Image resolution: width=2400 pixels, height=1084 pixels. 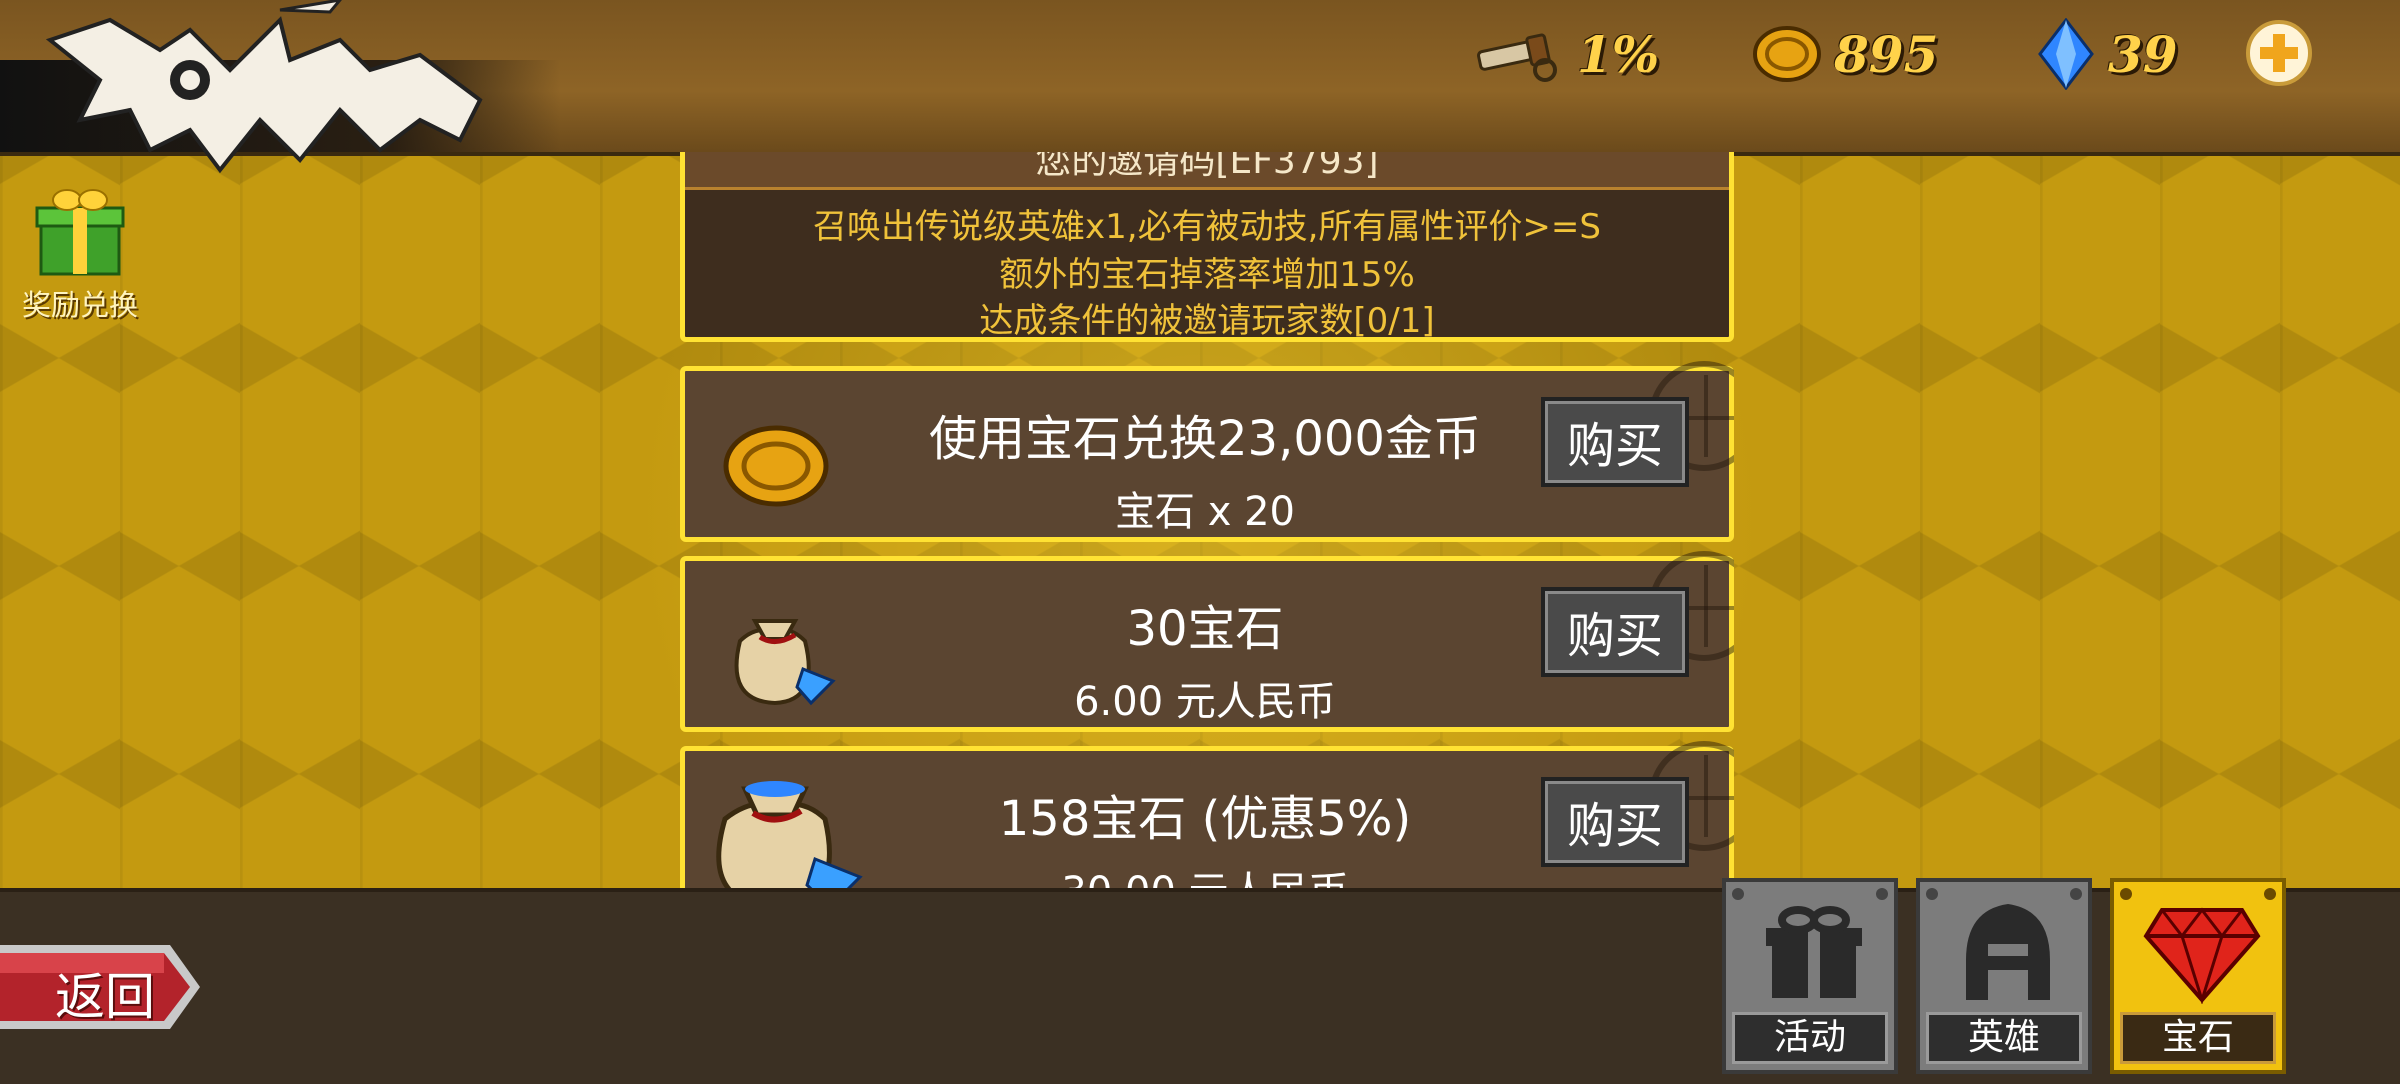 I want to click on shop-item: 使用宝石兑换23,000金币 宝石 x 20 购买, so click(x=1207, y=451).